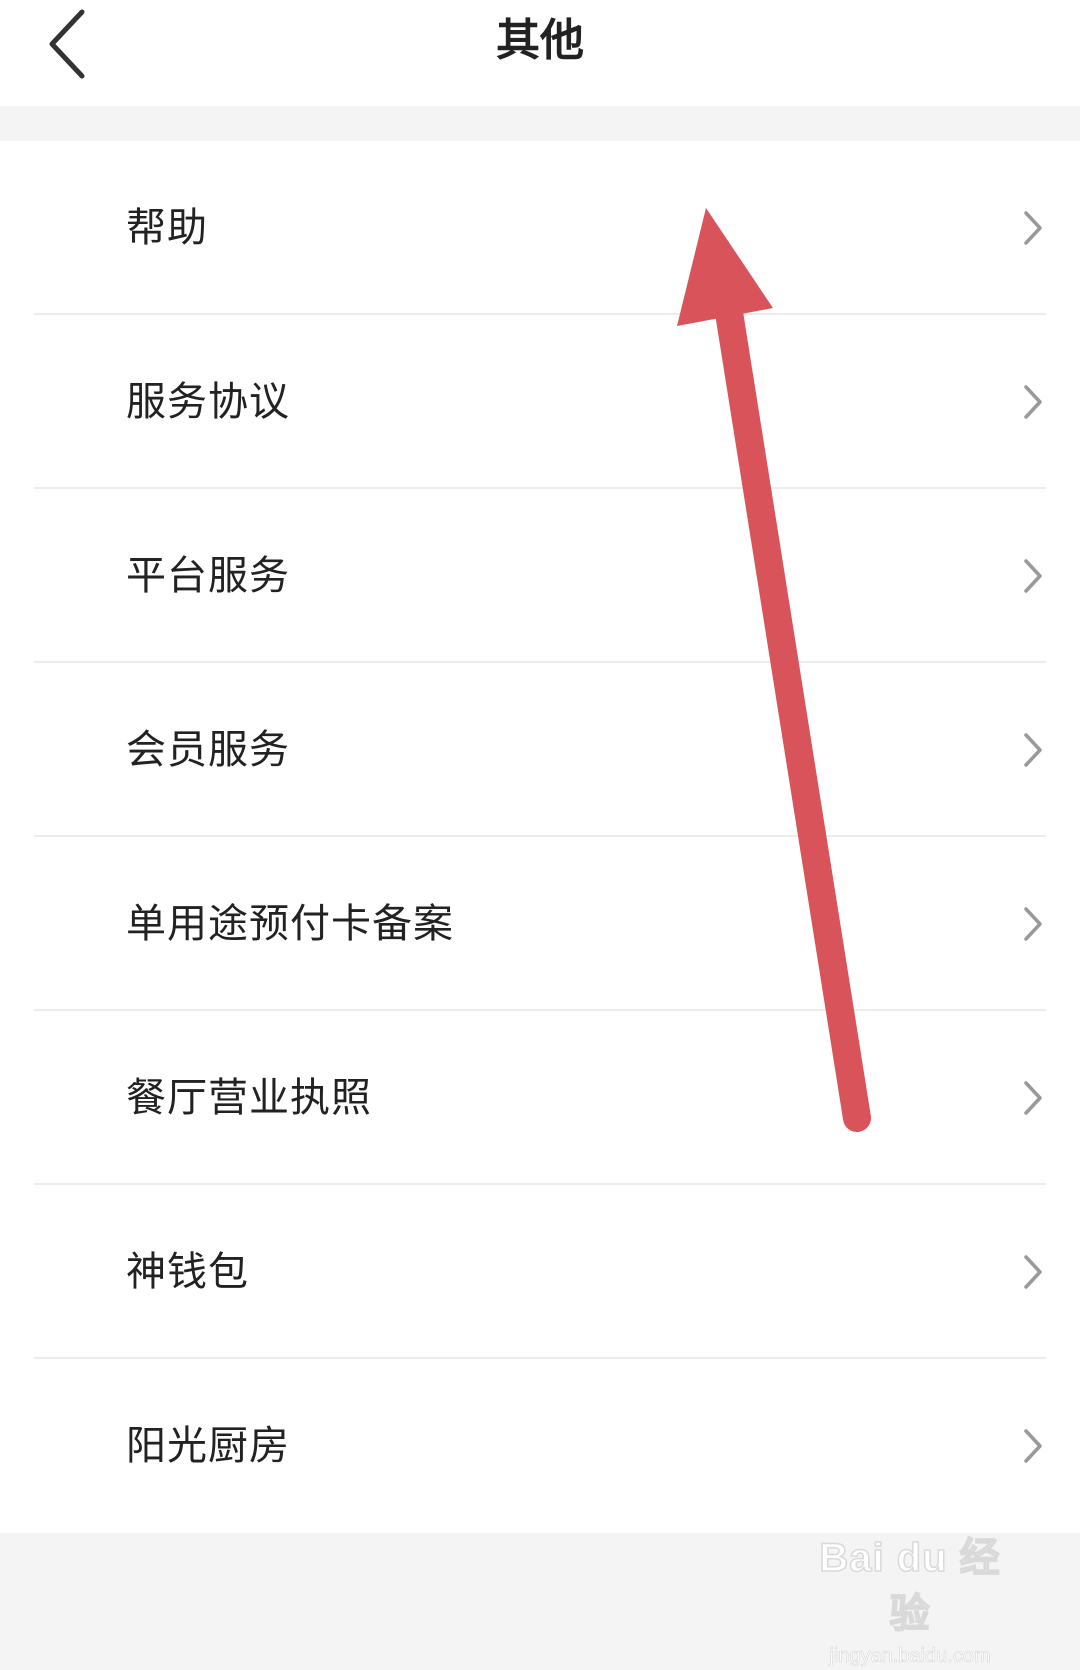 This screenshot has width=1080, height=1670. What do you see at coordinates (167, 228) in the screenshot?
I see `menu-item-label: 帮助` at bounding box center [167, 228].